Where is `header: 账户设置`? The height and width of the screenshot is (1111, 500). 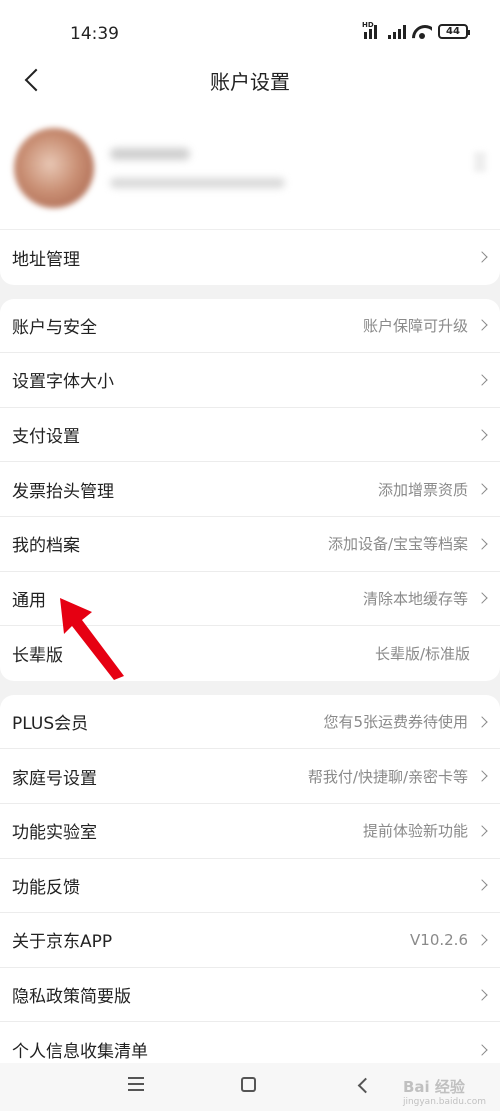
header: 账户设置 is located at coordinates (250, 92).